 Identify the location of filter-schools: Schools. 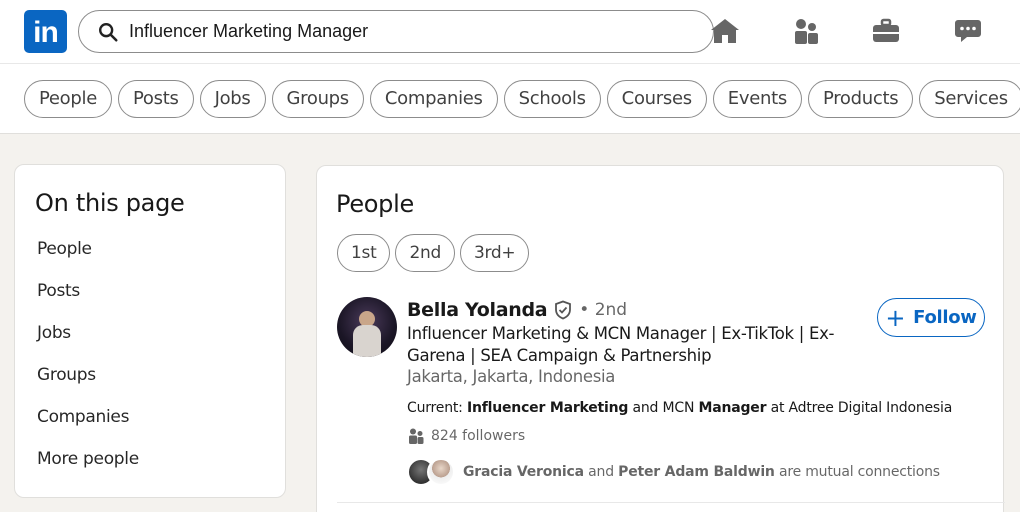
(552, 99).